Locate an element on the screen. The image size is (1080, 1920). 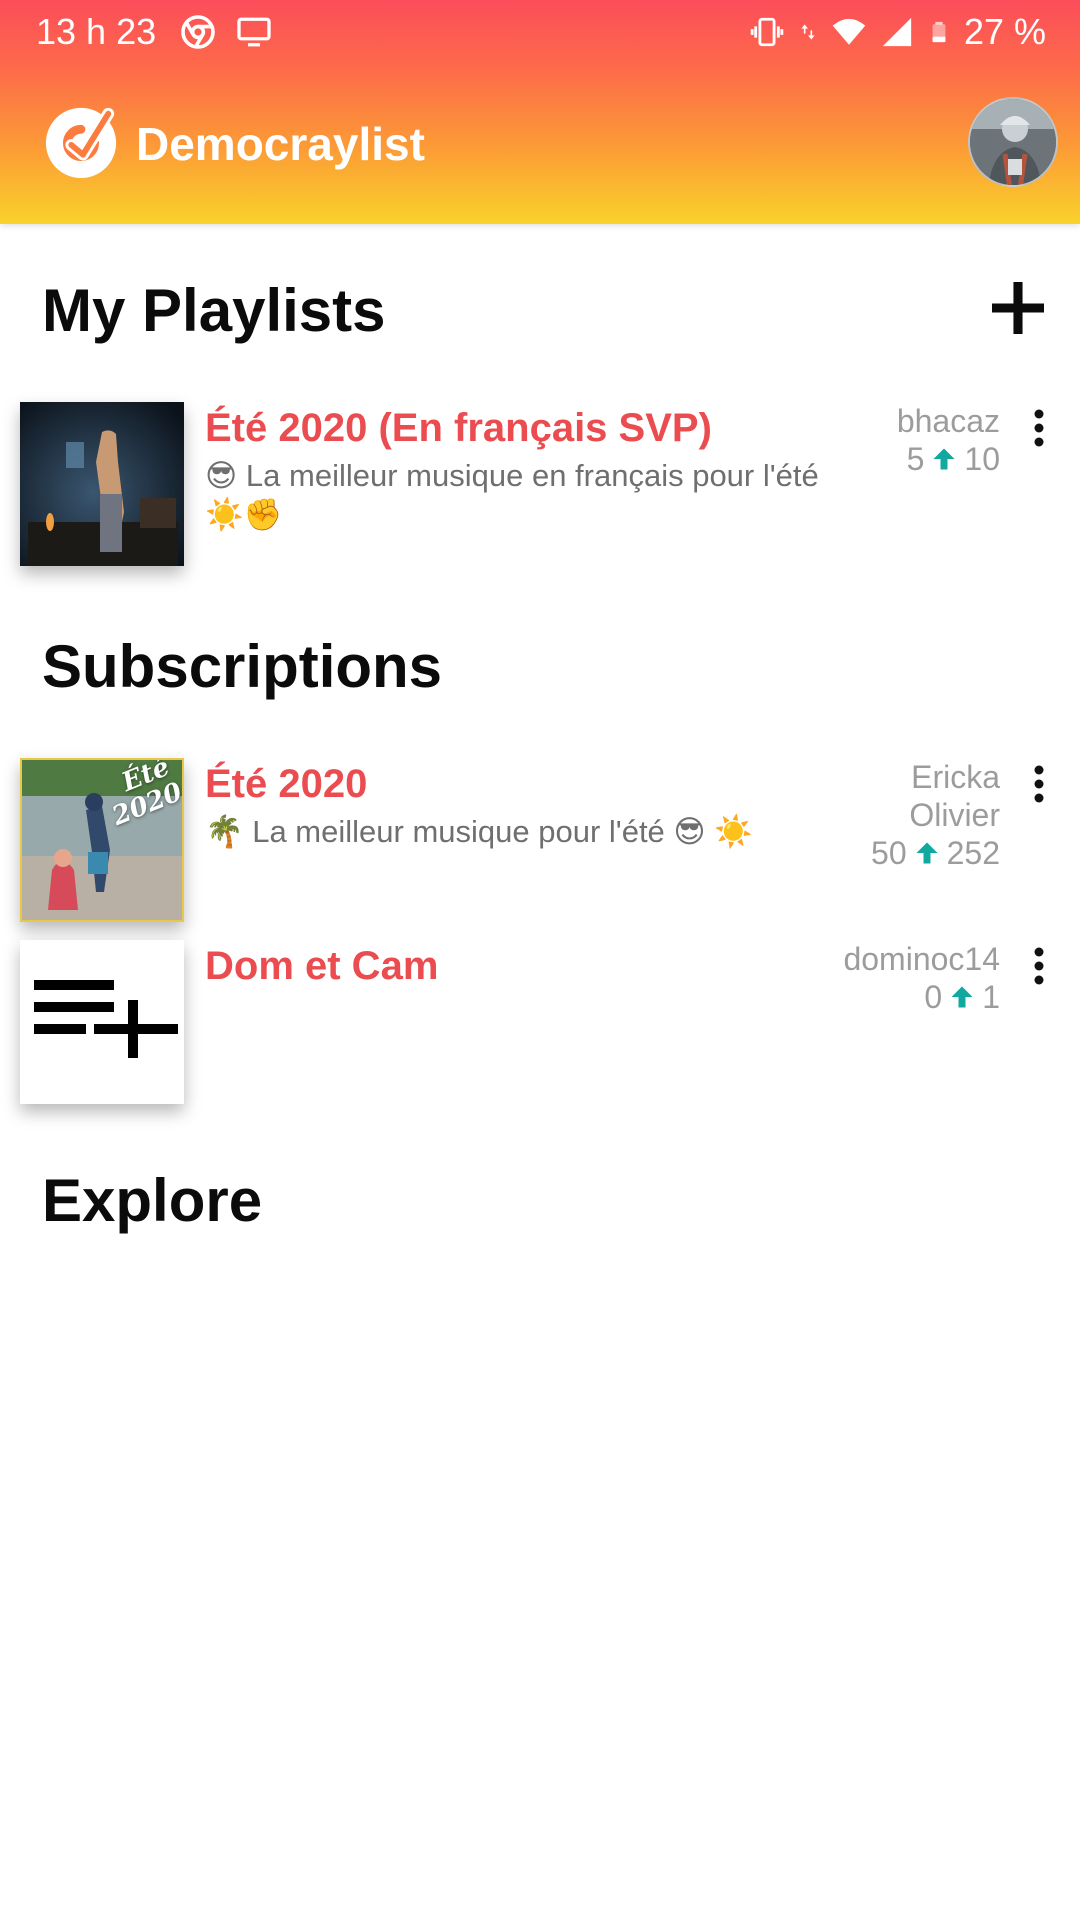
user-avatar is located at coordinates (1013, 142).